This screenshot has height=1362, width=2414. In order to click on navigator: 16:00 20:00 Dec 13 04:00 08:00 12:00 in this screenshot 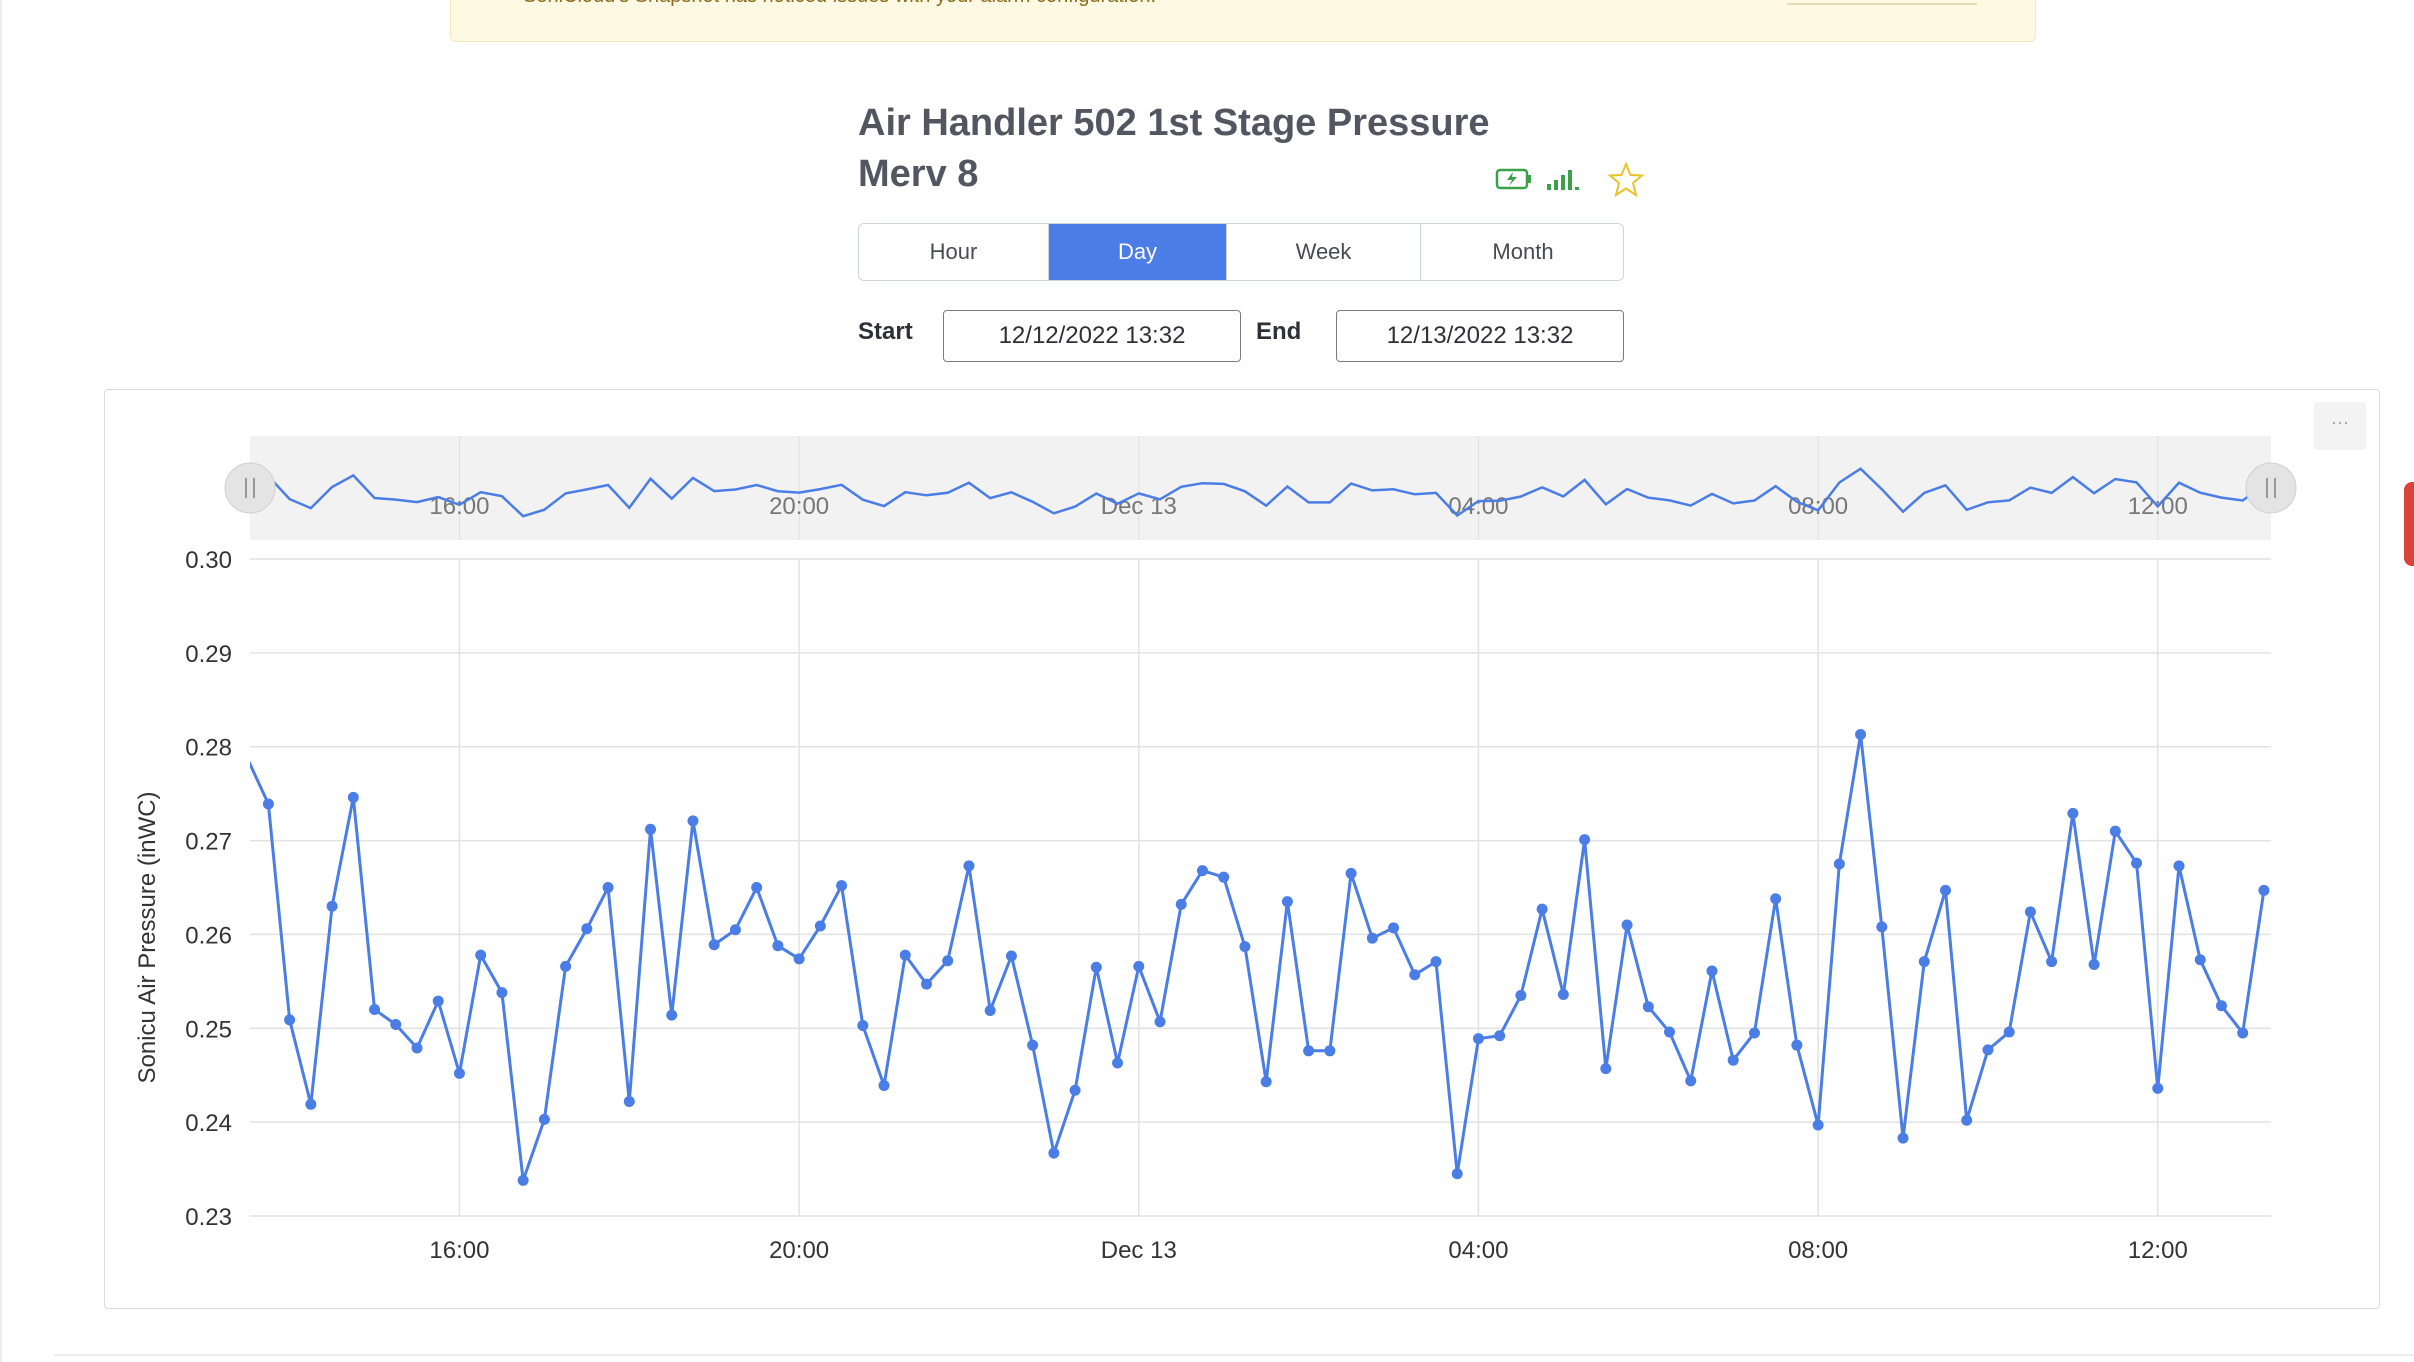, I will do `click(1260, 488)`.